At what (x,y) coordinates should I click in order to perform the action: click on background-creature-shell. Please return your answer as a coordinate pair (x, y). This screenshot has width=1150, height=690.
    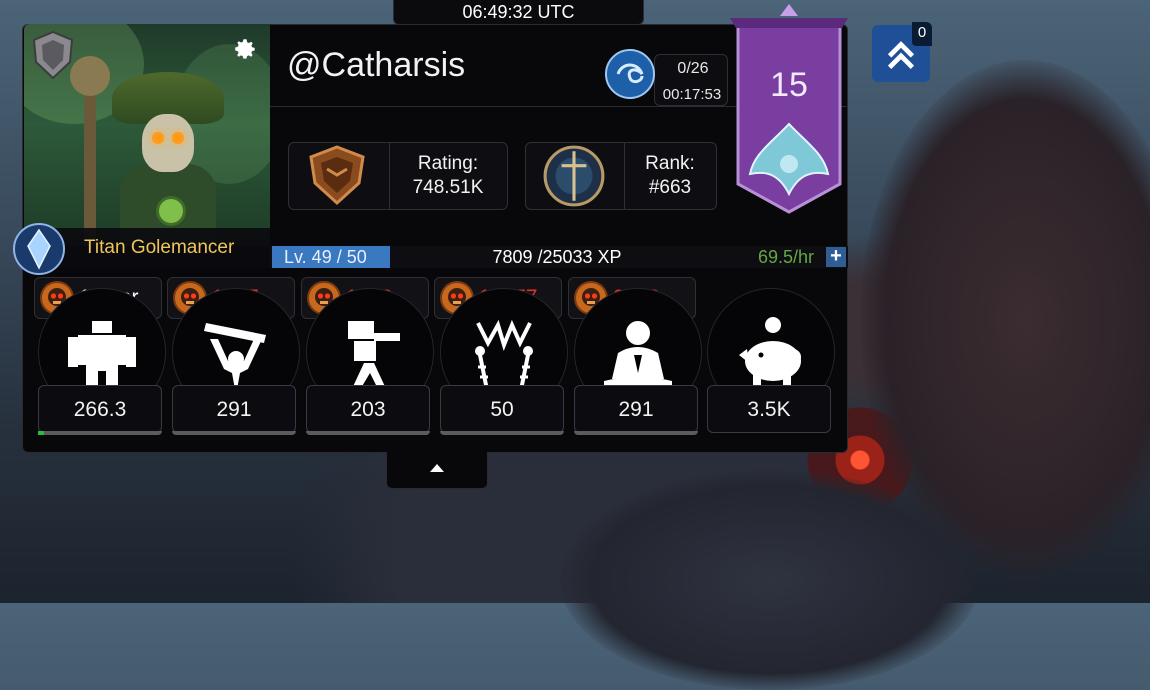
    Looking at the image, I should click on (770, 580).